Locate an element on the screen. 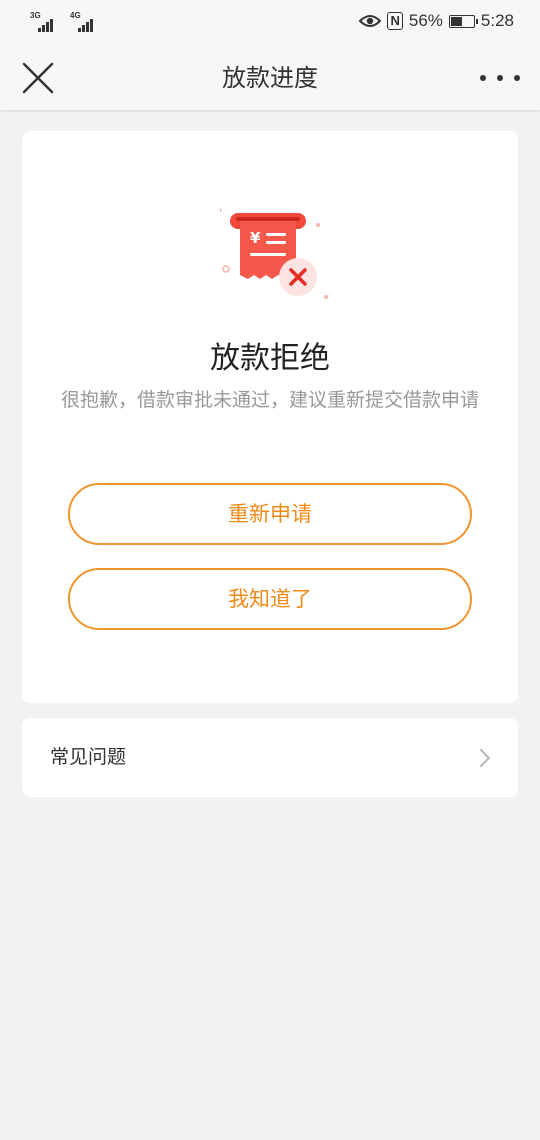  nfc-icon: N is located at coordinates (395, 21).